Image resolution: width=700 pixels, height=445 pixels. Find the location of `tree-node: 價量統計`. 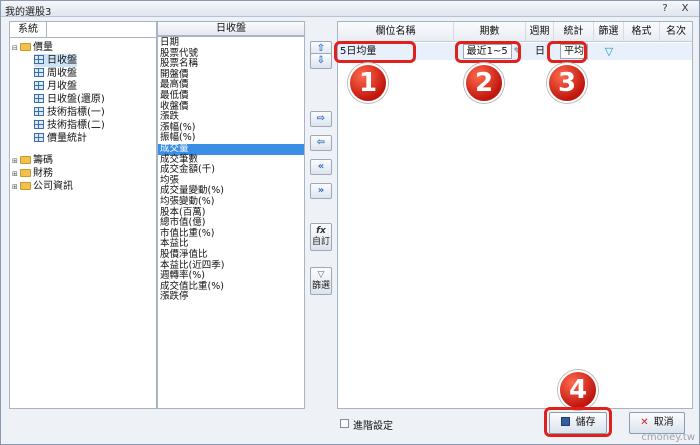

tree-node: 價量統計 is located at coordinates (60, 138).